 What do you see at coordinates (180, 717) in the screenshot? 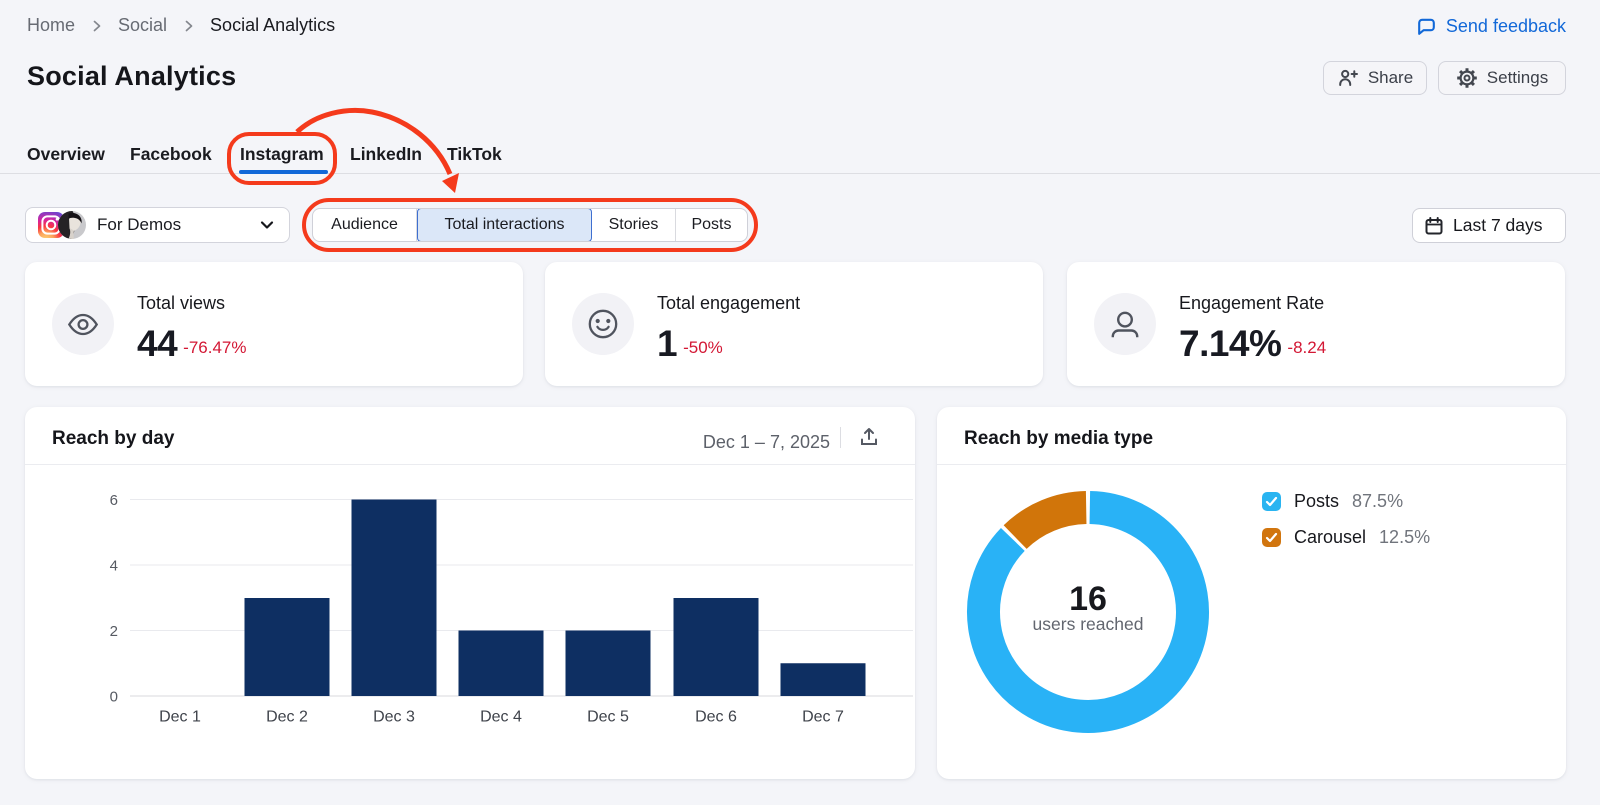
I see `svg-text: Dec 1` at bounding box center [180, 717].